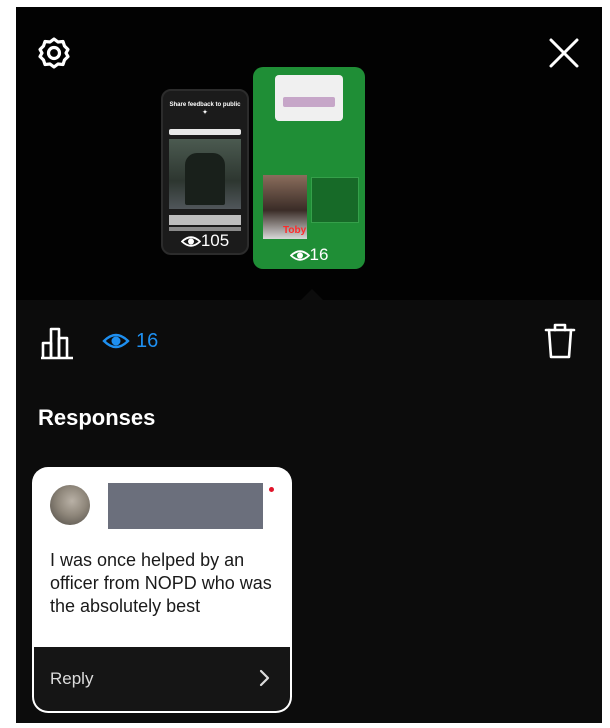  Describe the element at coordinates (309, 102) in the screenshot. I see `story-thumbnail-sticker-input` at that location.